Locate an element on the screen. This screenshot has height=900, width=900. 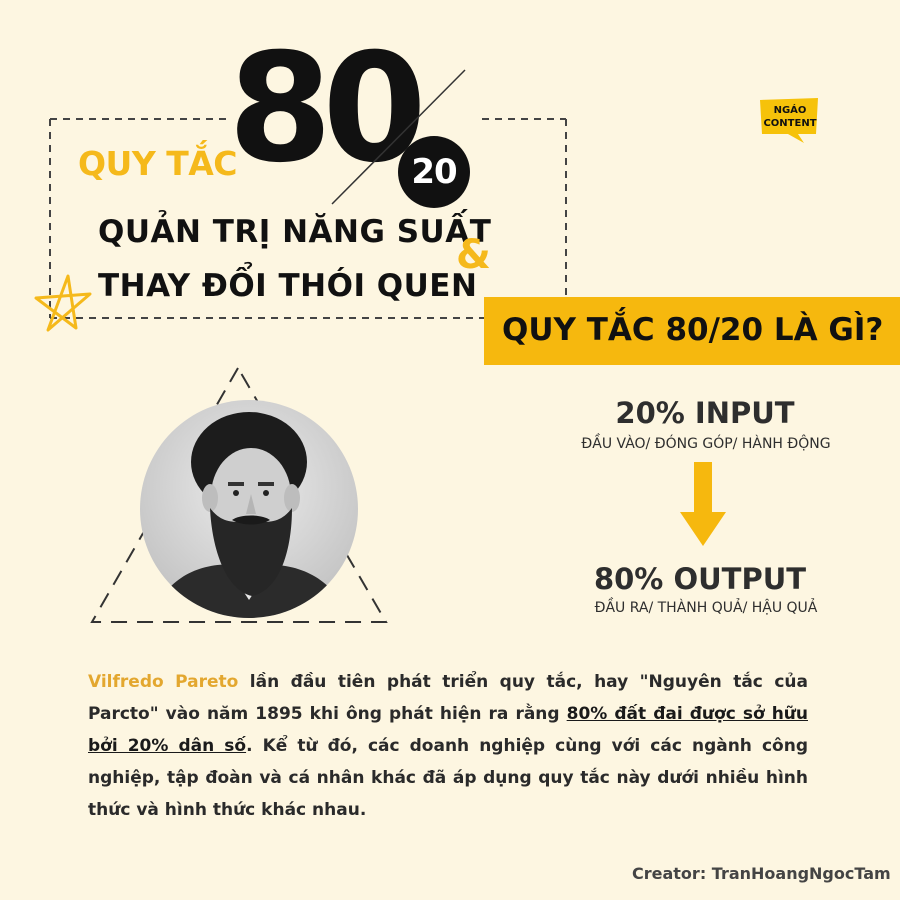
rule-label: QUY TẮC is located at coordinates (158, 163).